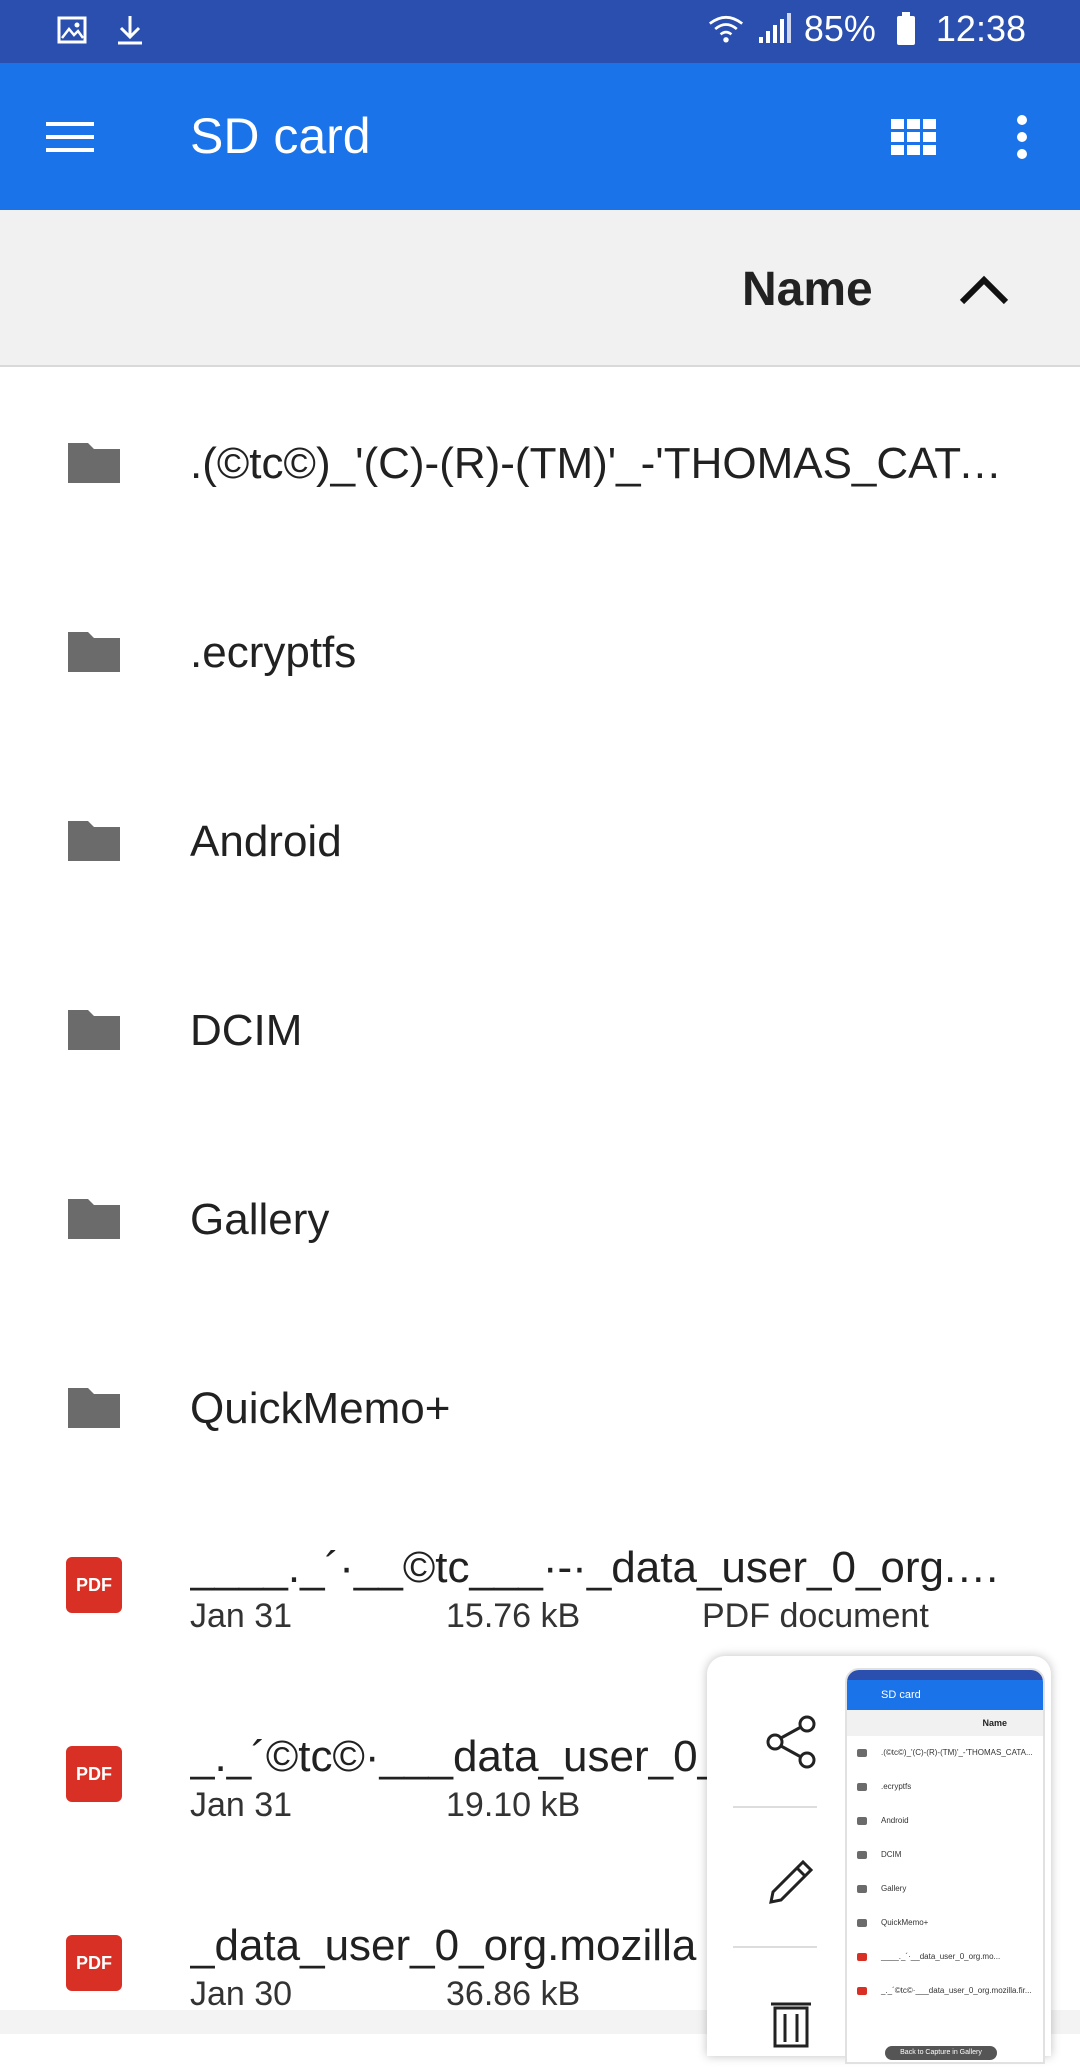 This screenshot has height=2068, width=1080. What do you see at coordinates (945, 1695) in the screenshot?
I see `thumb-title: SD card` at bounding box center [945, 1695].